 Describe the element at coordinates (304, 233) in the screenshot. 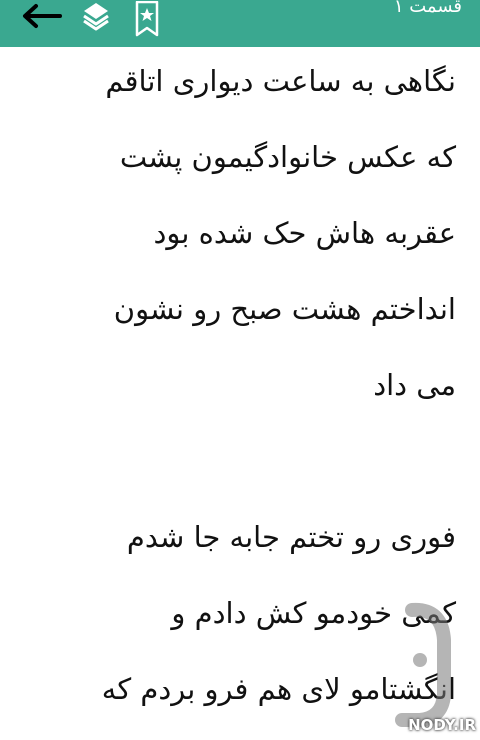

I see `text-line: عقربه هاش حک شده بود` at that location.